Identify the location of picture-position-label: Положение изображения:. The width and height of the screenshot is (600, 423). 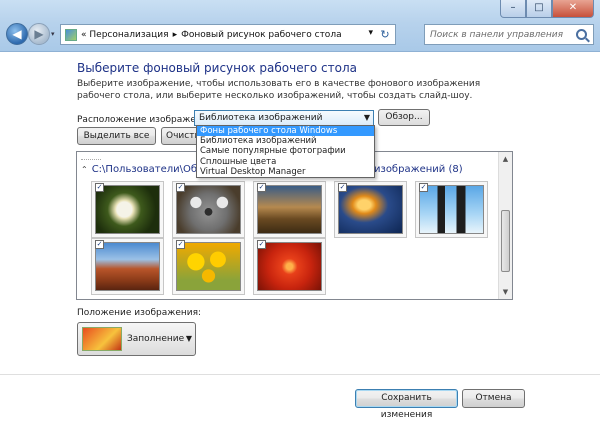
(139, 313).